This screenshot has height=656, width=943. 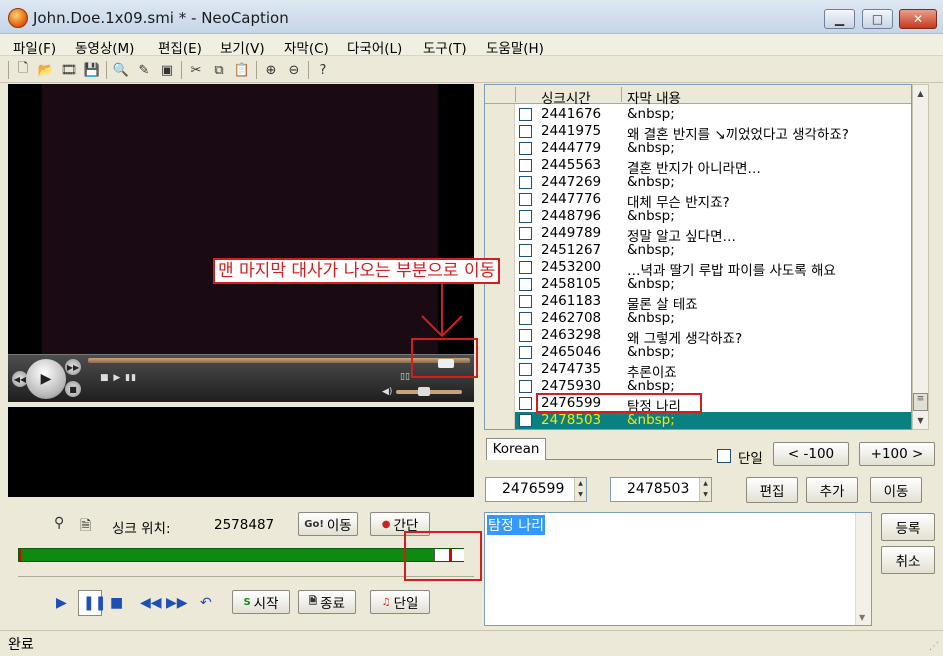 I want to click on edit-scrollbar: ▼, so click(x=863, y=569).